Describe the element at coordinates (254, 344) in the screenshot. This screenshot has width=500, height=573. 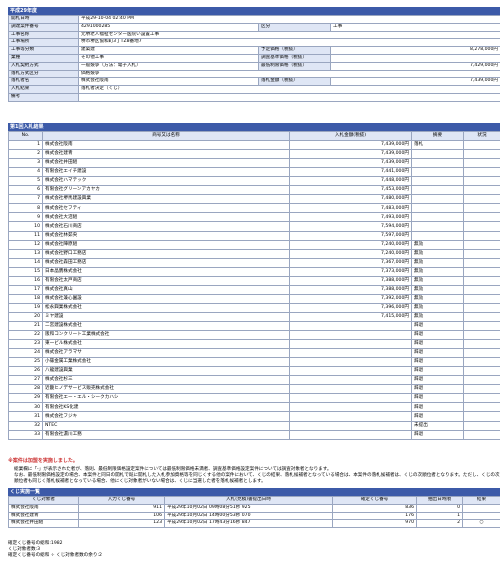
I see `bid-row: 23 東一ビル株式会社 辞退` at that location.